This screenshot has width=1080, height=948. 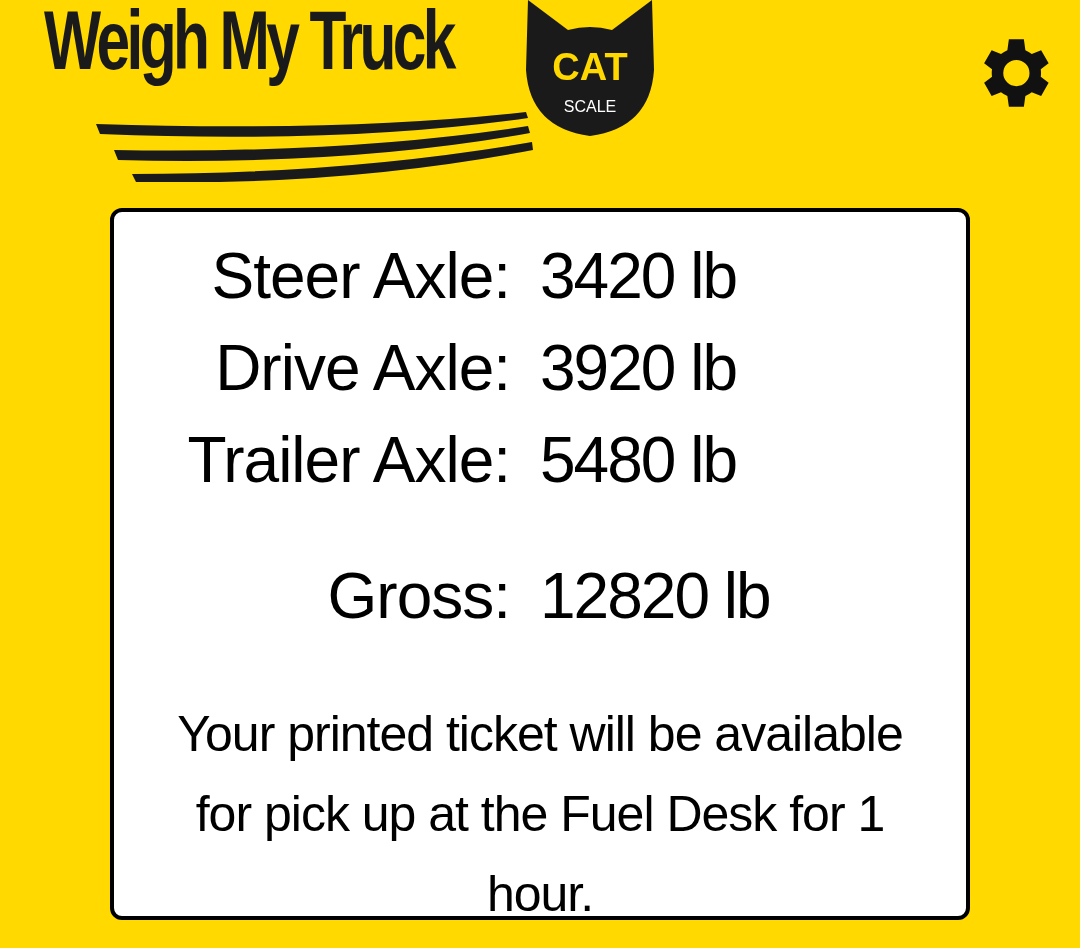 What do you see at coordinates (248, 44) in the screenshot?
I see `logo-title: Weigh My Truck` at bounding box center [248, 44].